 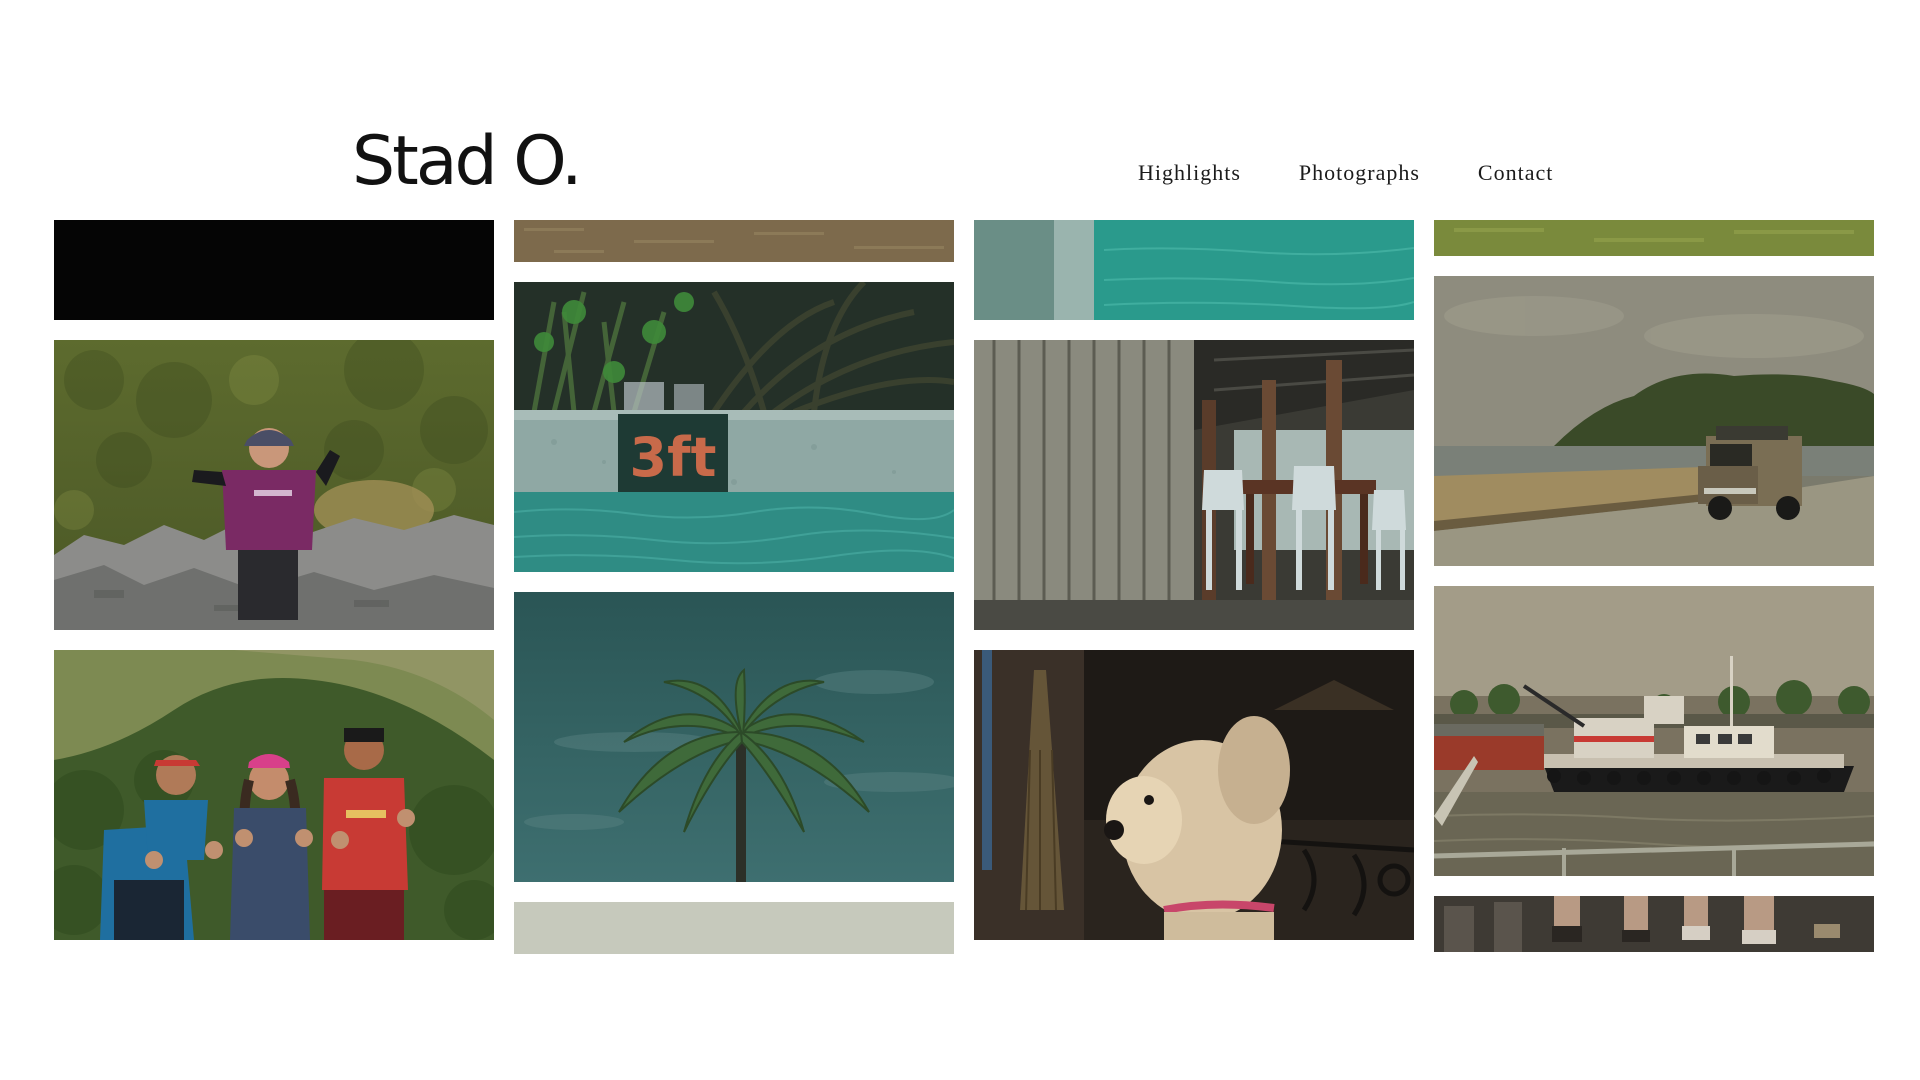 What do you see at coordinates (739, 775) in the screenshot?
I see `palm-tree-image` at bounding box center [739, 775].